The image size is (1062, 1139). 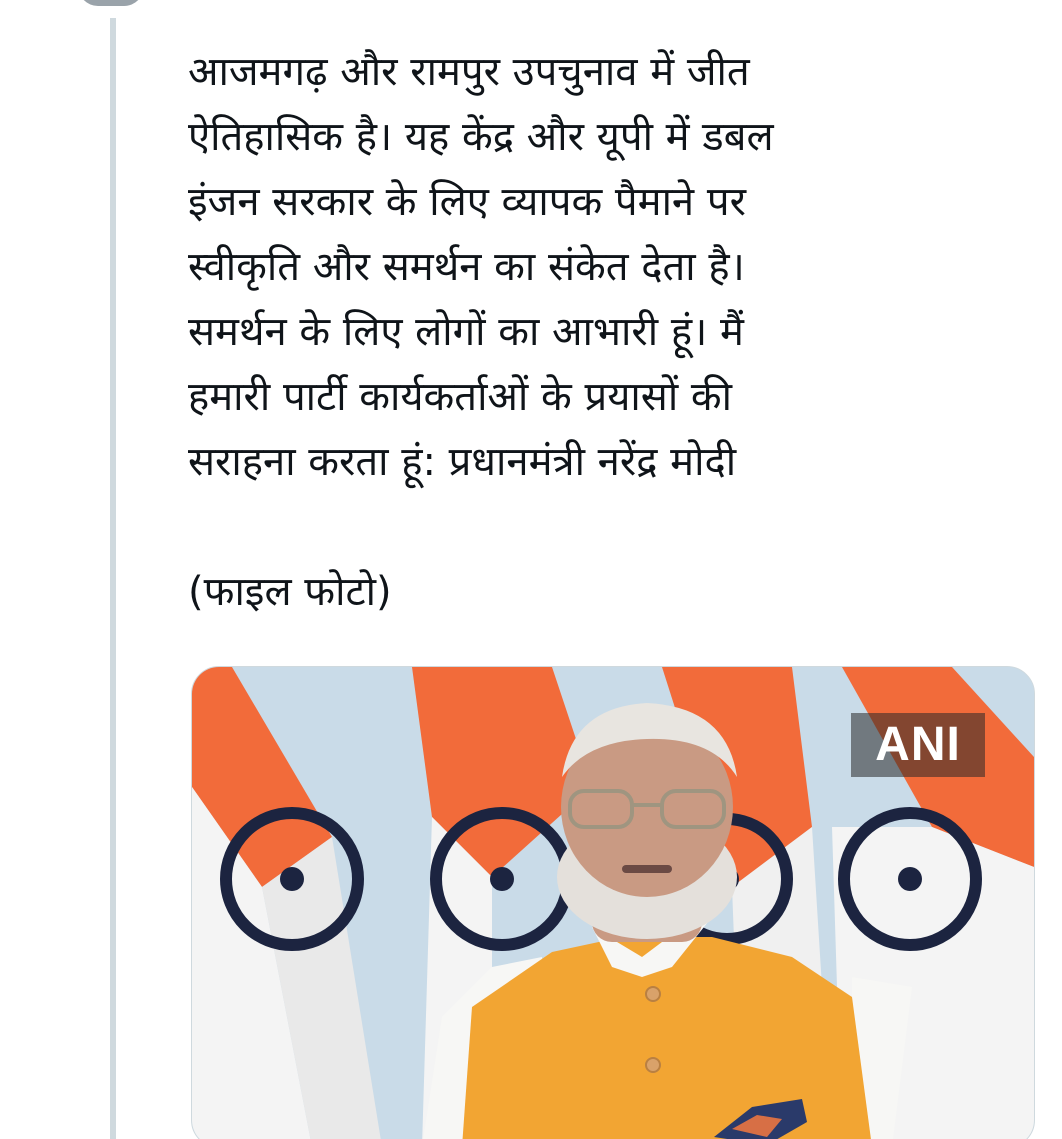 What do you see at coordinates (111, 3) in the screenshot?
I see `avatar` at bounding box center [111, 3].